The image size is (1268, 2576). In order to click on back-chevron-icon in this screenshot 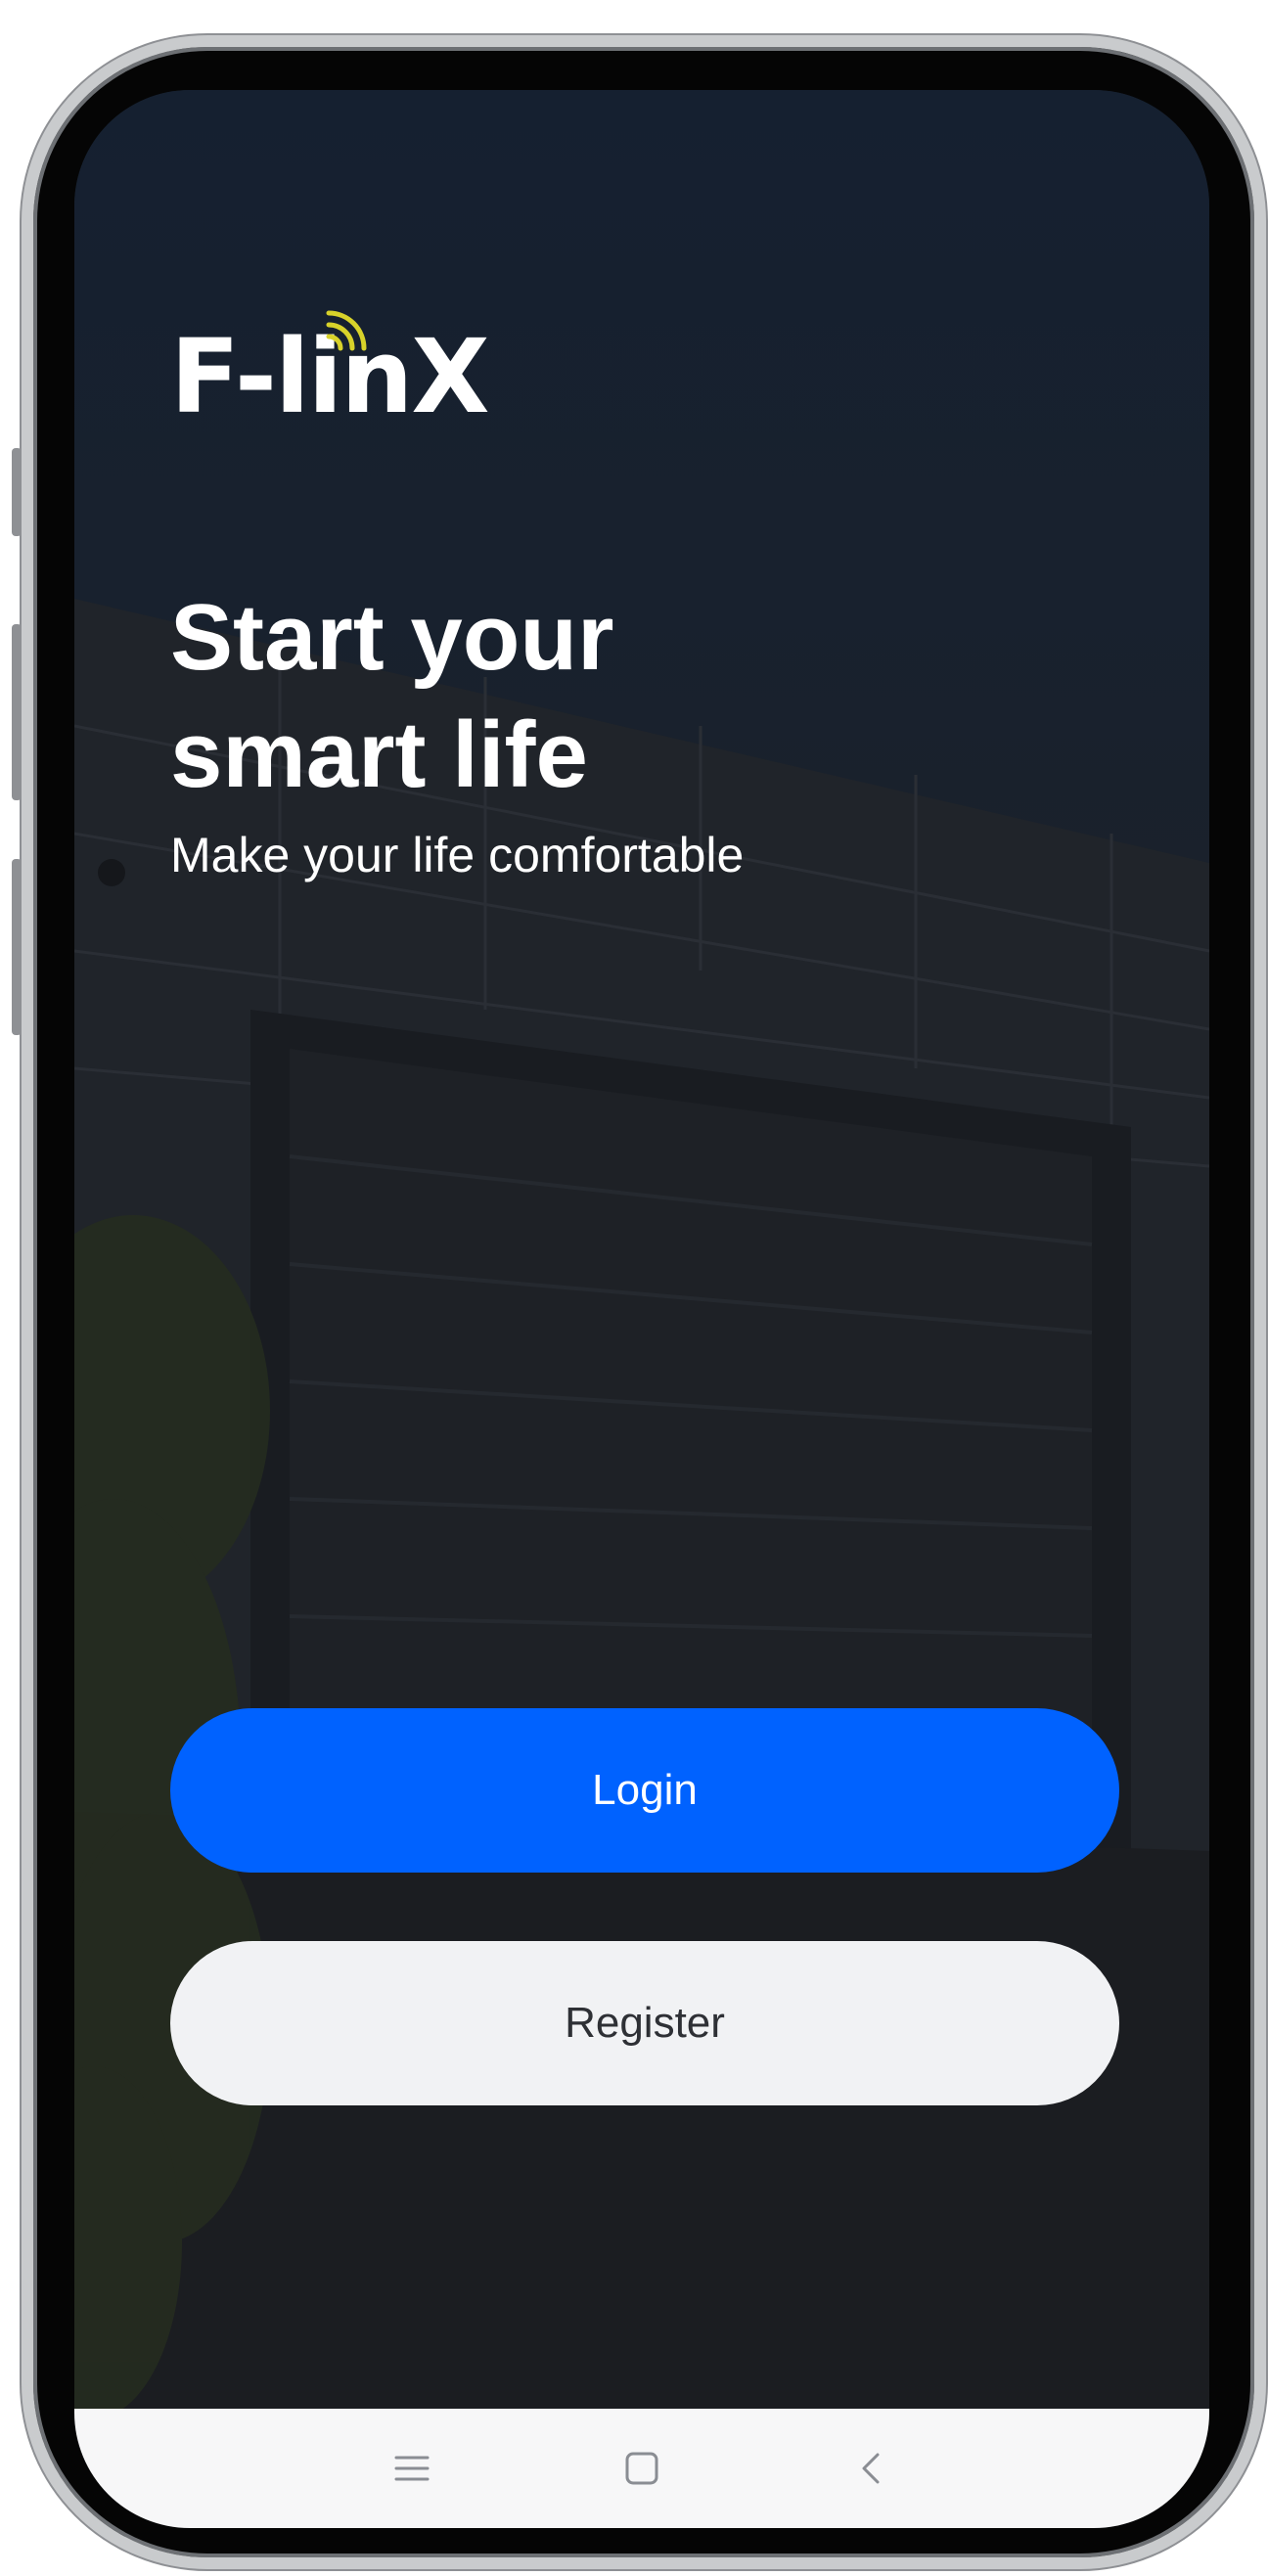, I will do `click(871, 2468)`.